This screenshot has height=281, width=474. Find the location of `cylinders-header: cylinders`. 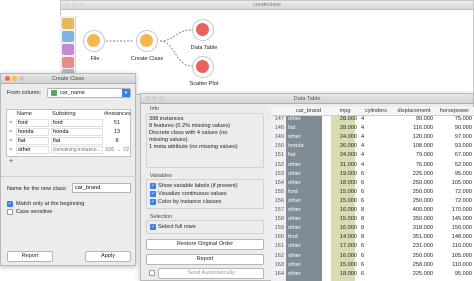

cylinders-header: cylinders is located at coordinates (376, 111).